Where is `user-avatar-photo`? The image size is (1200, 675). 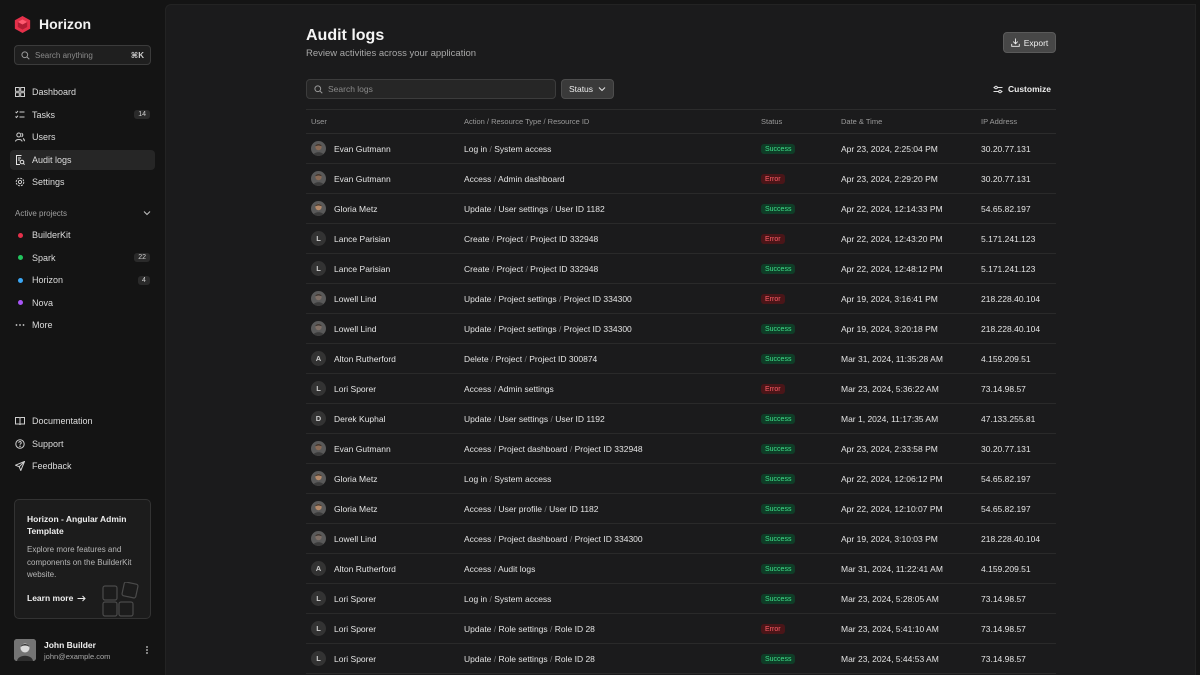 user-avatar-photo is located at coordinates (318, 178).